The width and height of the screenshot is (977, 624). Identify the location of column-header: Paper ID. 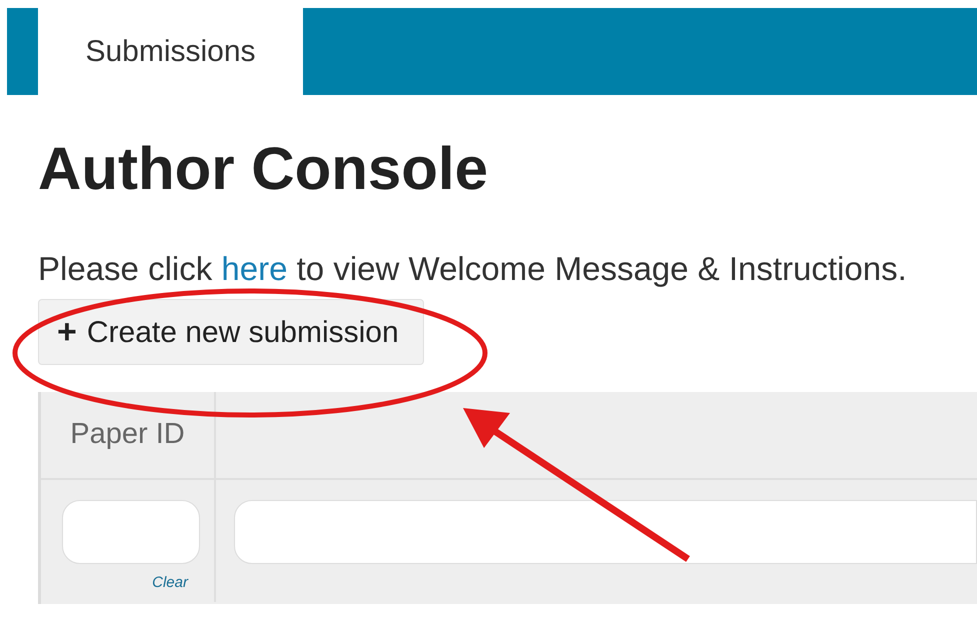
(127, 434).